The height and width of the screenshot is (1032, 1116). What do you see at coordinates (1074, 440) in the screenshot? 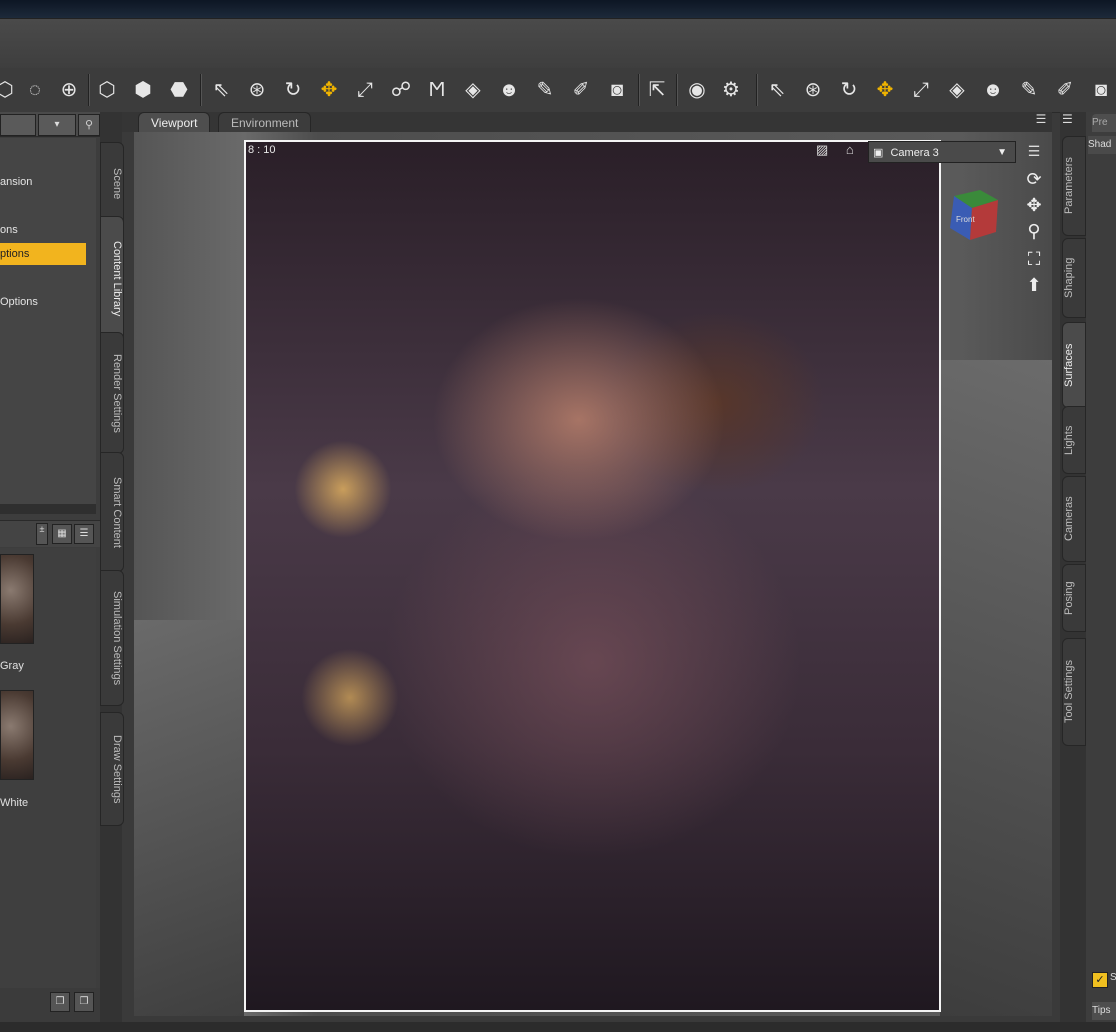
I see `tab-lights: Lights` at bounding box center [1074, 440].